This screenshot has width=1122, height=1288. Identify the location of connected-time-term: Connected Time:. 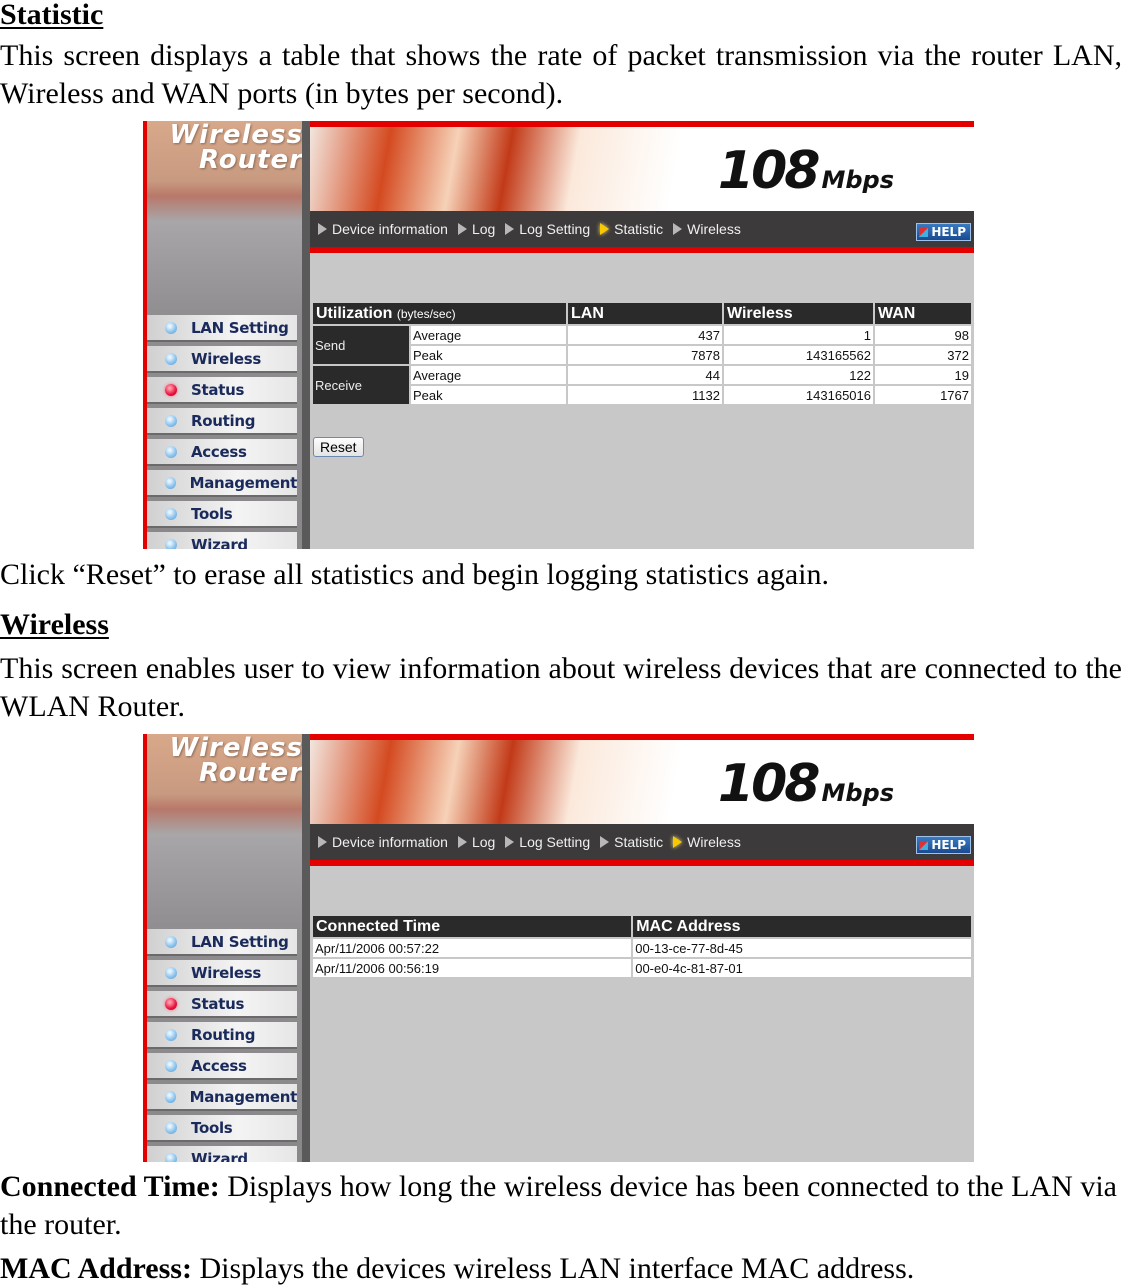
(110, 1186).